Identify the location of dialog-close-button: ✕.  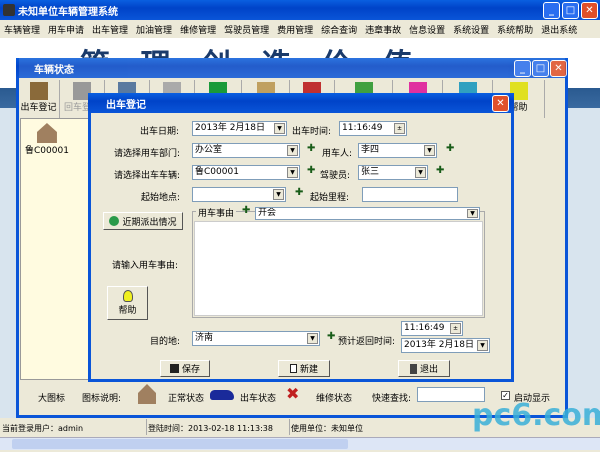
(500, 103).